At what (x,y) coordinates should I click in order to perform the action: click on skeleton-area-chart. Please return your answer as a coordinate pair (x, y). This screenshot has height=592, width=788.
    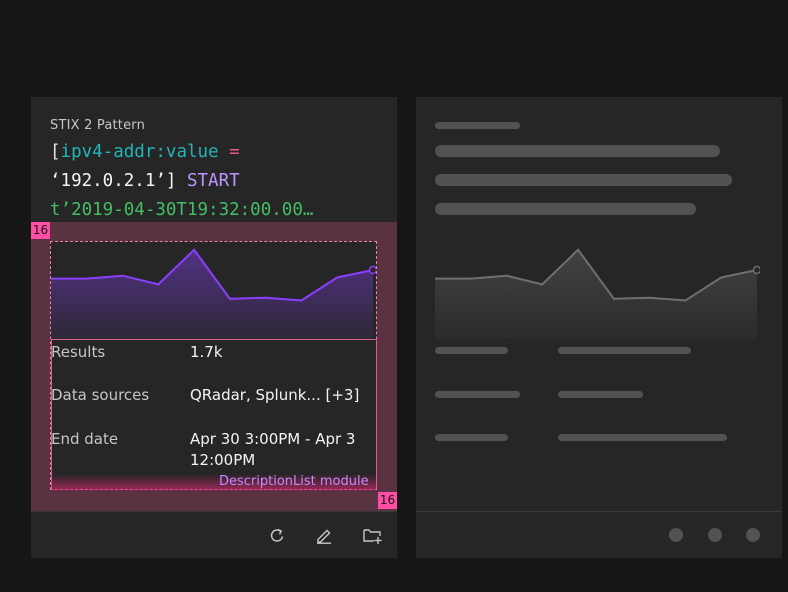
    Looking at the image, I should click on (597, 293).